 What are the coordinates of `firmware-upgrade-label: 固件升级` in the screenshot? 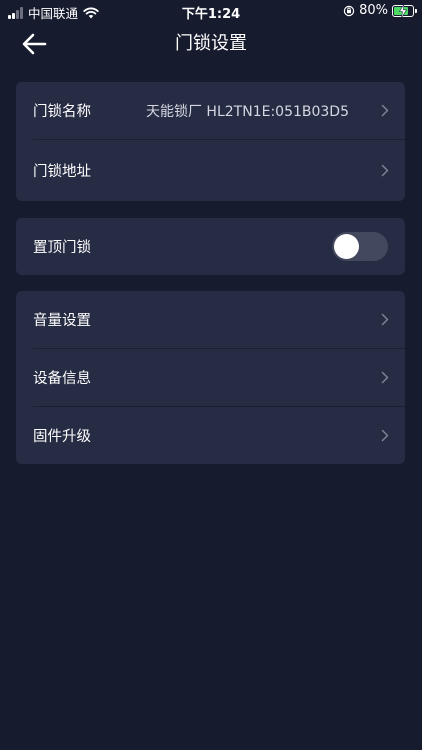 It's located at (62, 437).